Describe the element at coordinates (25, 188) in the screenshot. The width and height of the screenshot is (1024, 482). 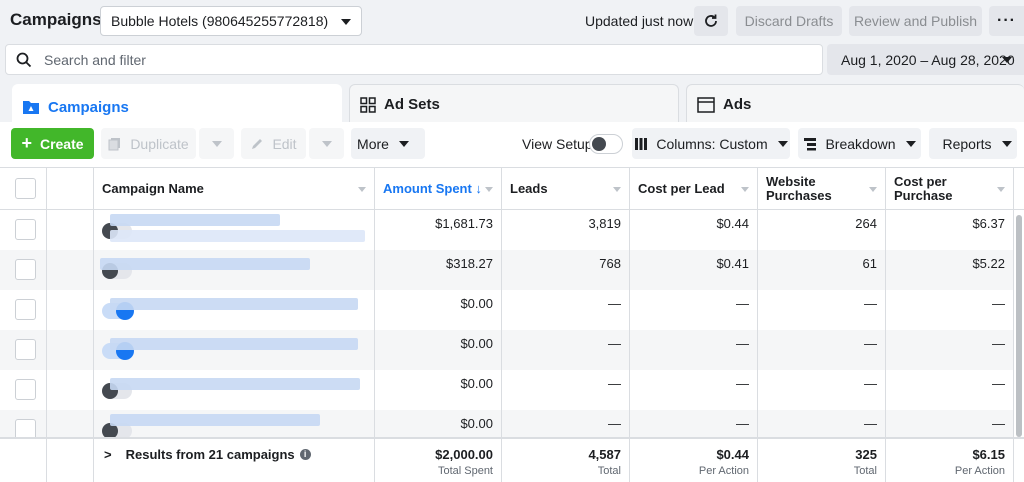
I see `select-all-checkbox` at that location.